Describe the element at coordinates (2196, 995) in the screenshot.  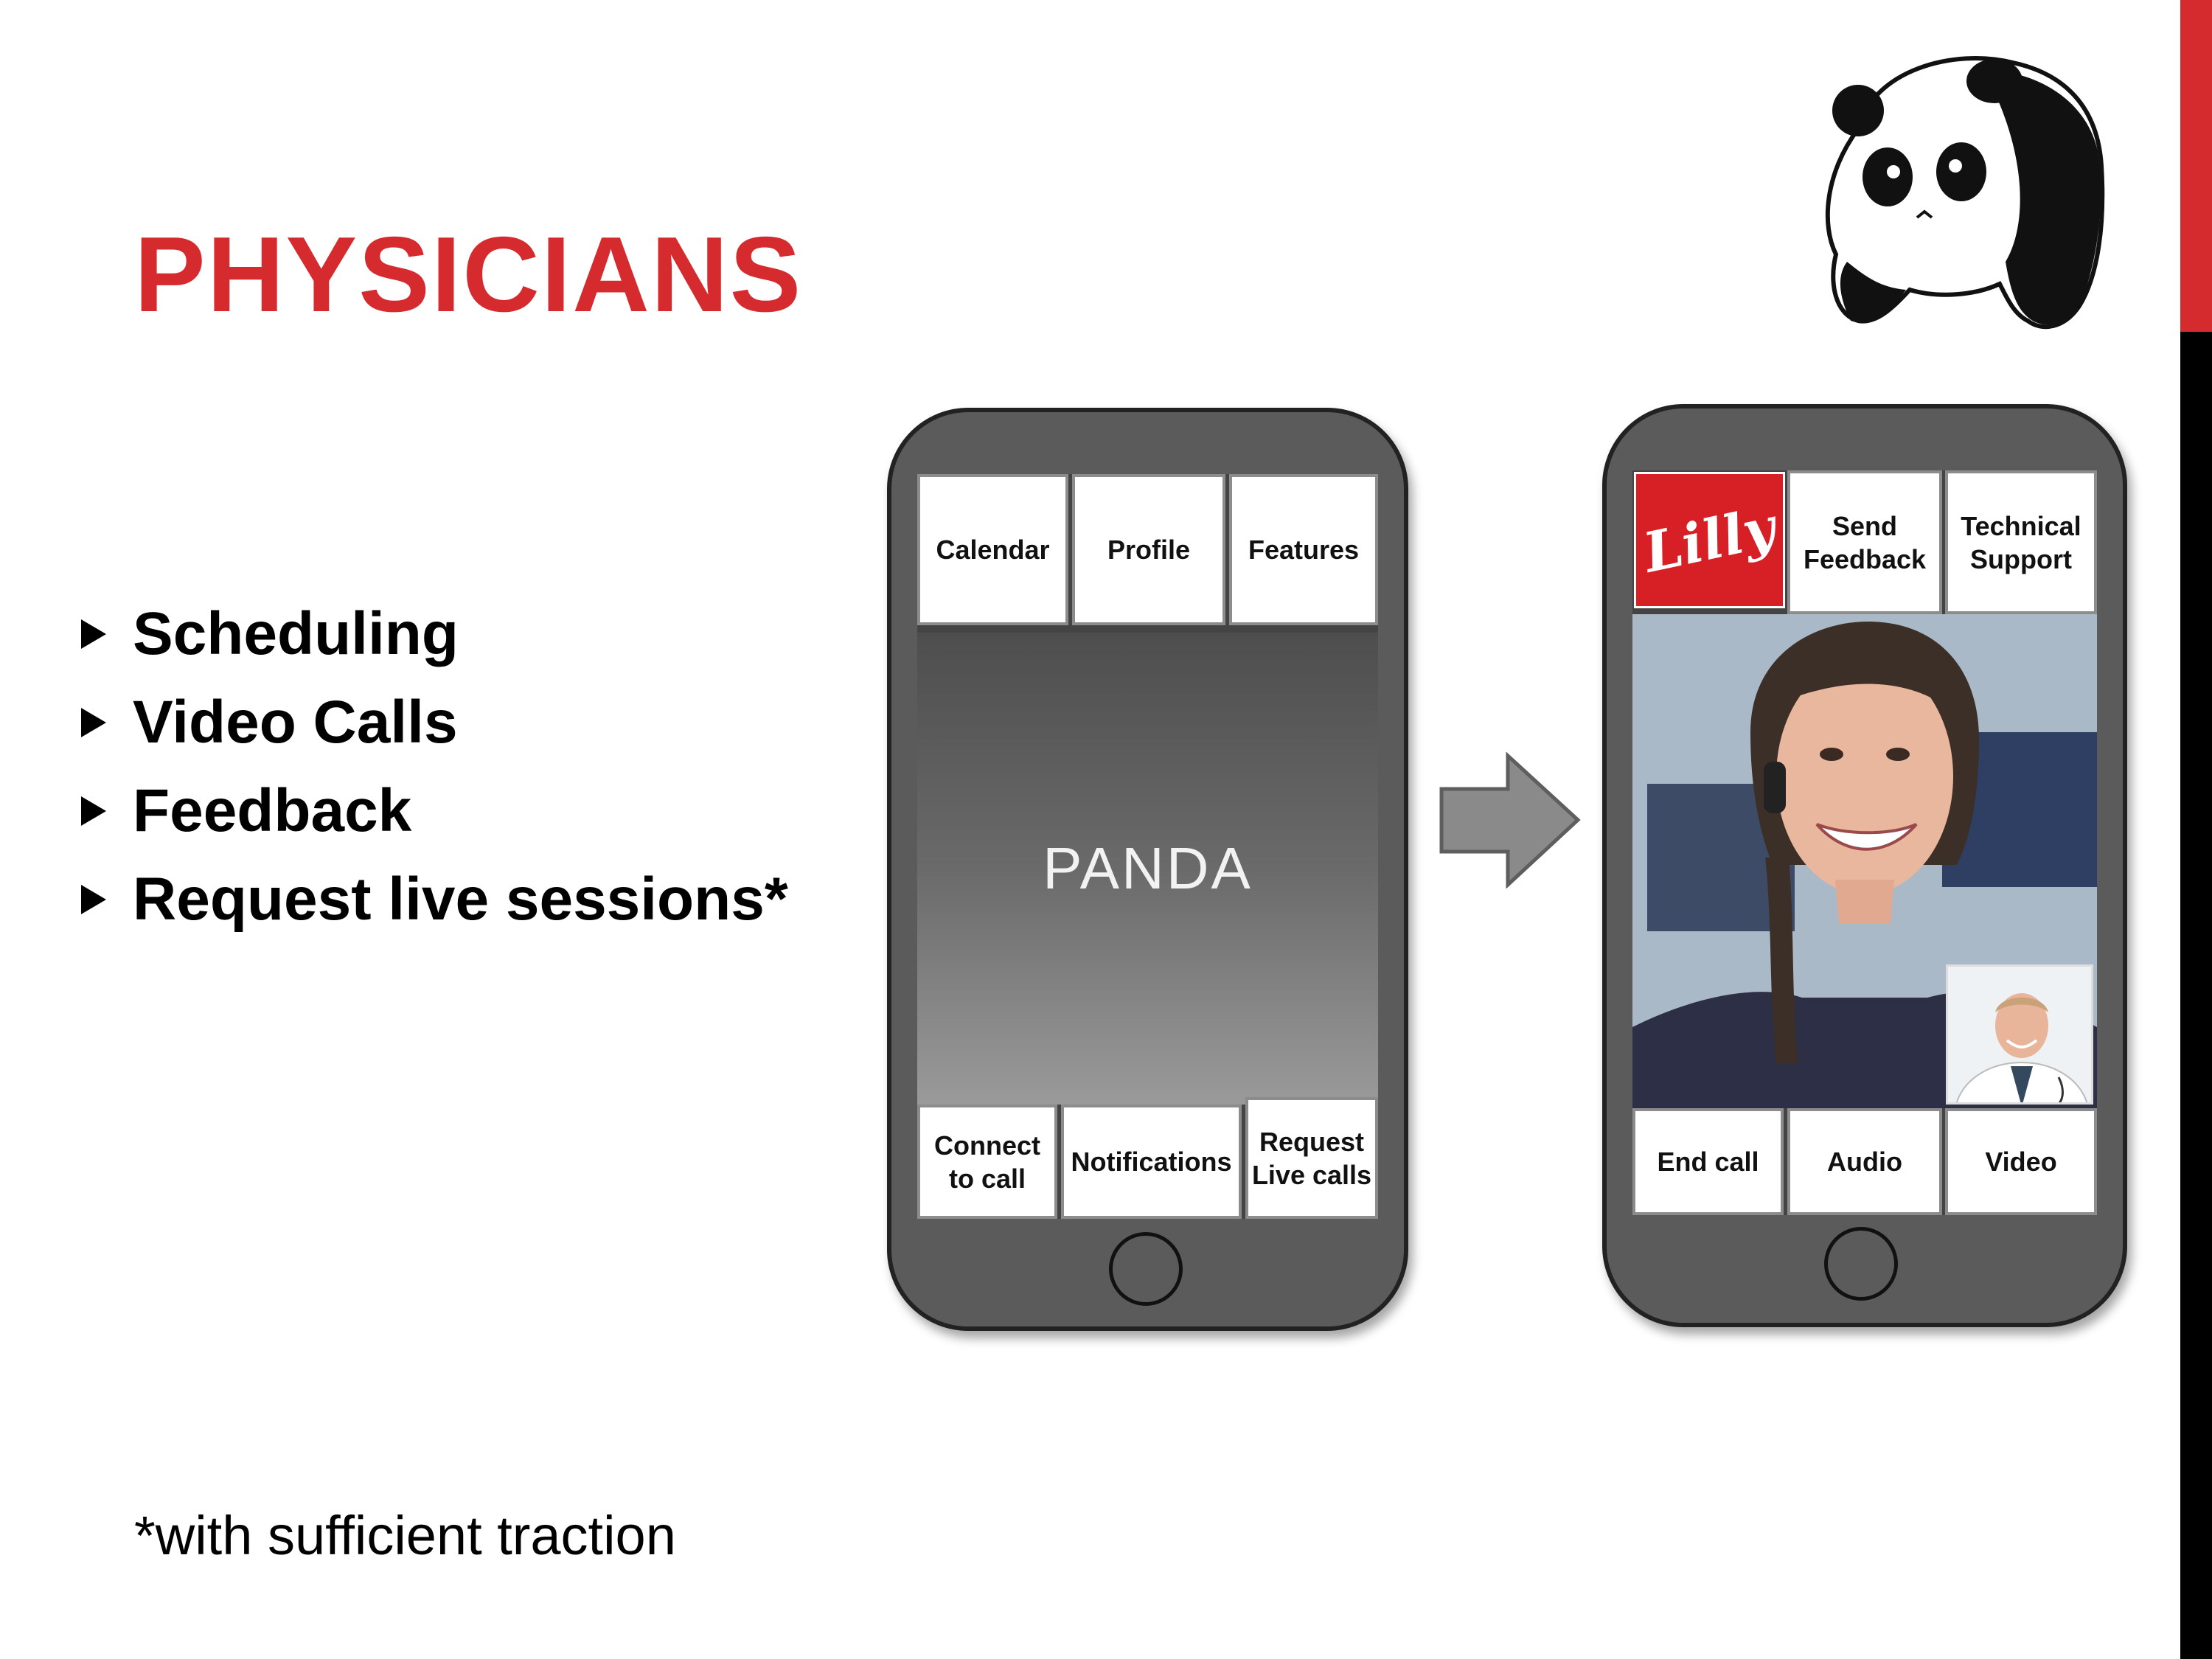
I see `accent-bar-black` at that location.